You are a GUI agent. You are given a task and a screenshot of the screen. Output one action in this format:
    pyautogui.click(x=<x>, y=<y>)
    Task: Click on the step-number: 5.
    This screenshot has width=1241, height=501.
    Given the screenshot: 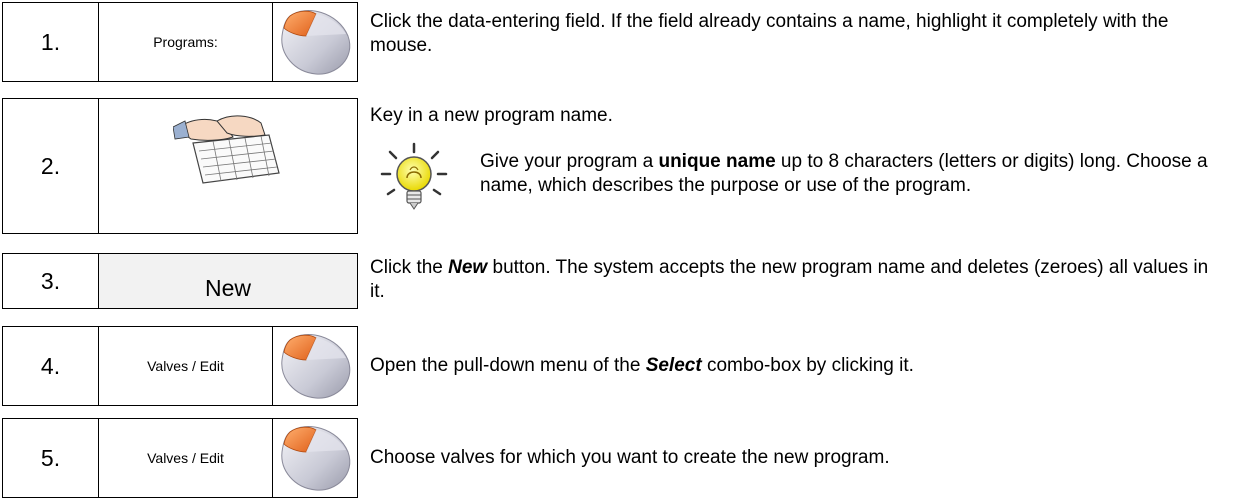 What is the action you would take?
    pyautogui.click(x=51, y=458)
    